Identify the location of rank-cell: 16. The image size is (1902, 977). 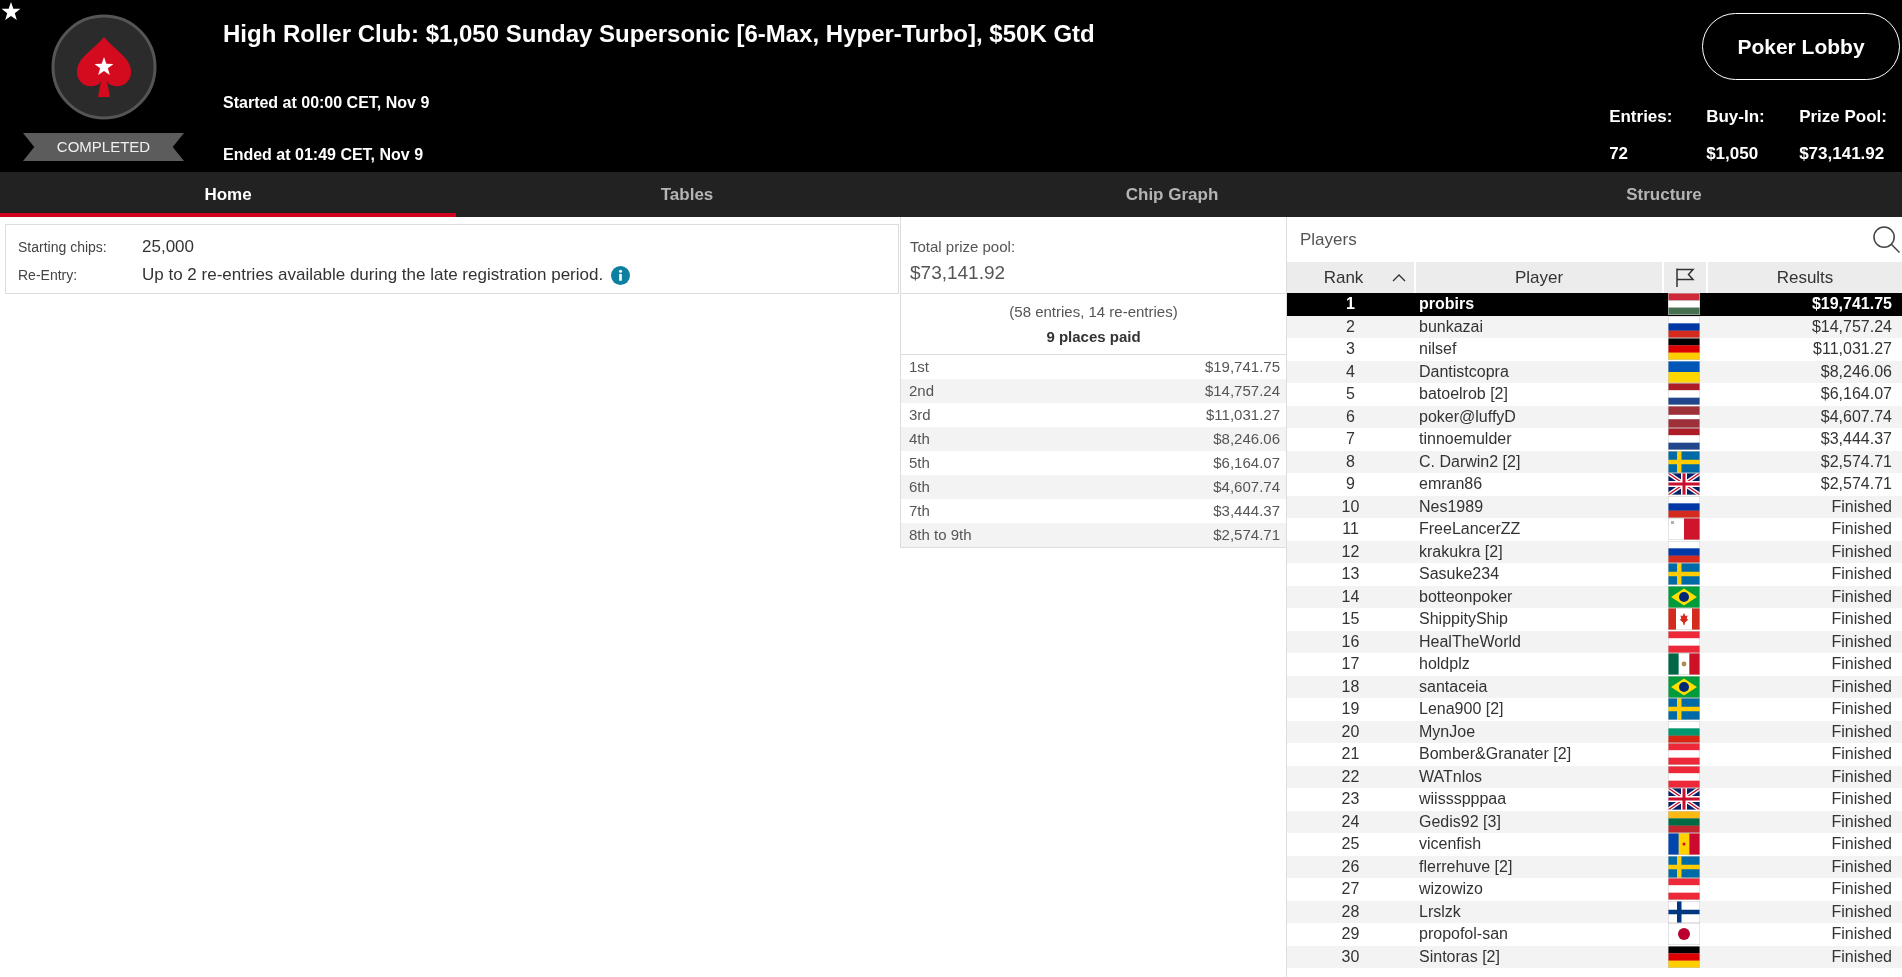
(1350, 641).